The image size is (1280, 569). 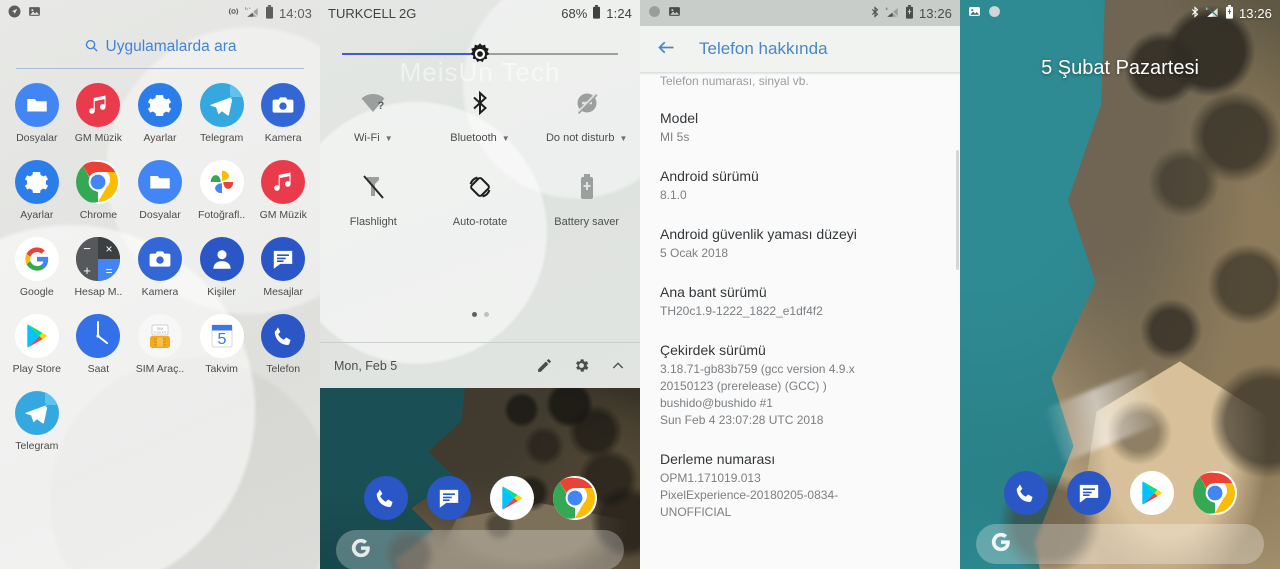 I want to click on app-item-telefon-1: Telefon, so click(x=283, y=340).